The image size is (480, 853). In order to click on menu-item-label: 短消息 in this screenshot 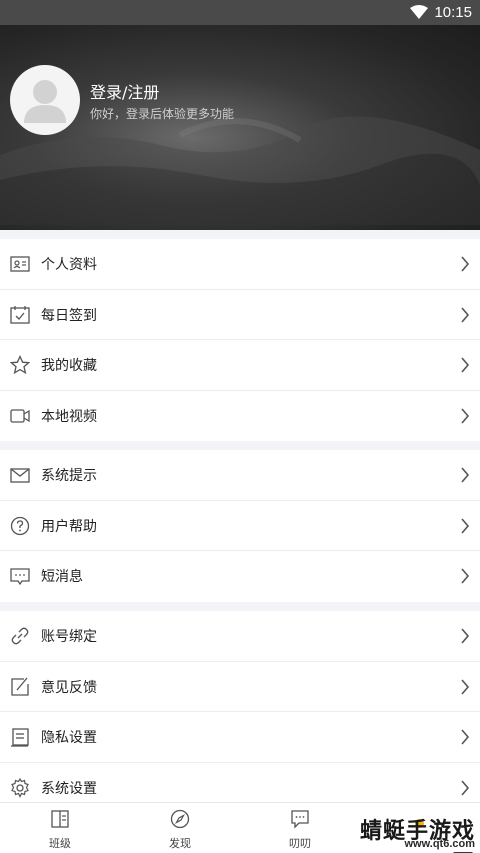, I will do `click(62, 577)`.